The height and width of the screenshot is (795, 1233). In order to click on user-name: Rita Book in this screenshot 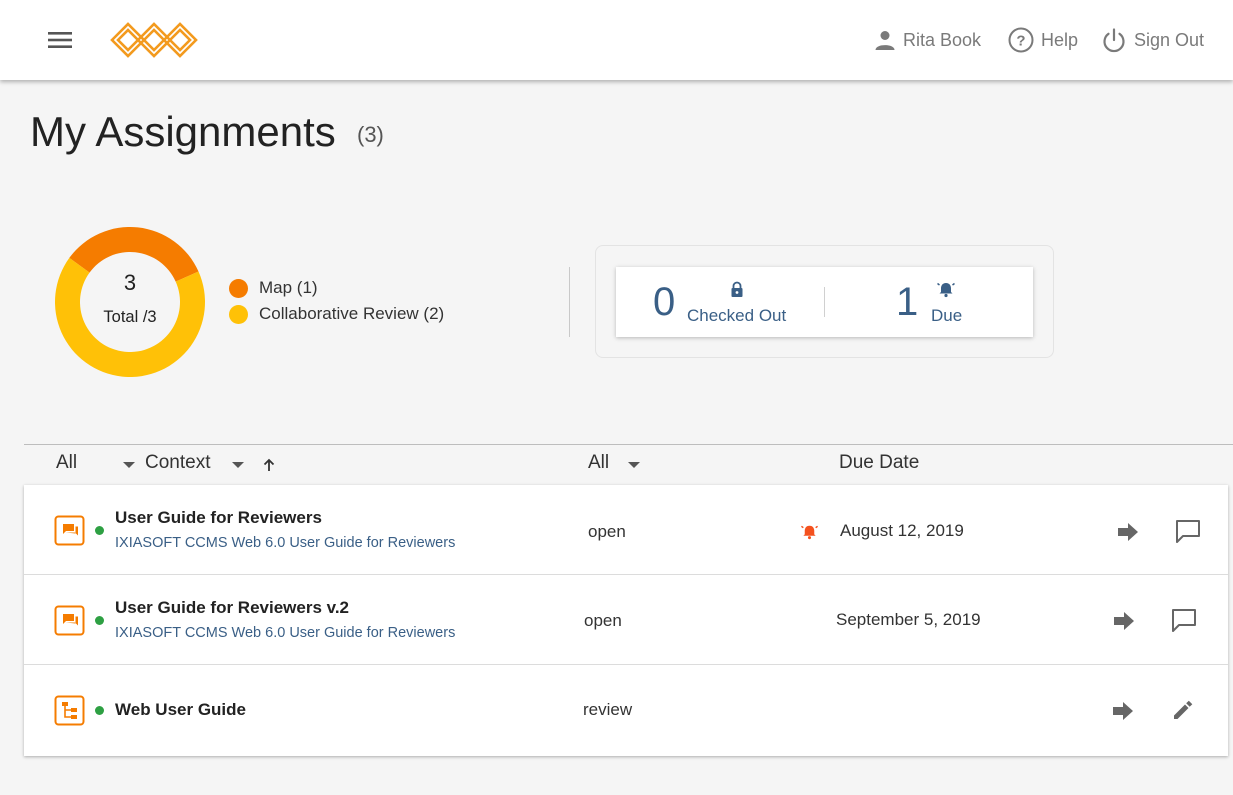, I will do `click(942, 39)`.